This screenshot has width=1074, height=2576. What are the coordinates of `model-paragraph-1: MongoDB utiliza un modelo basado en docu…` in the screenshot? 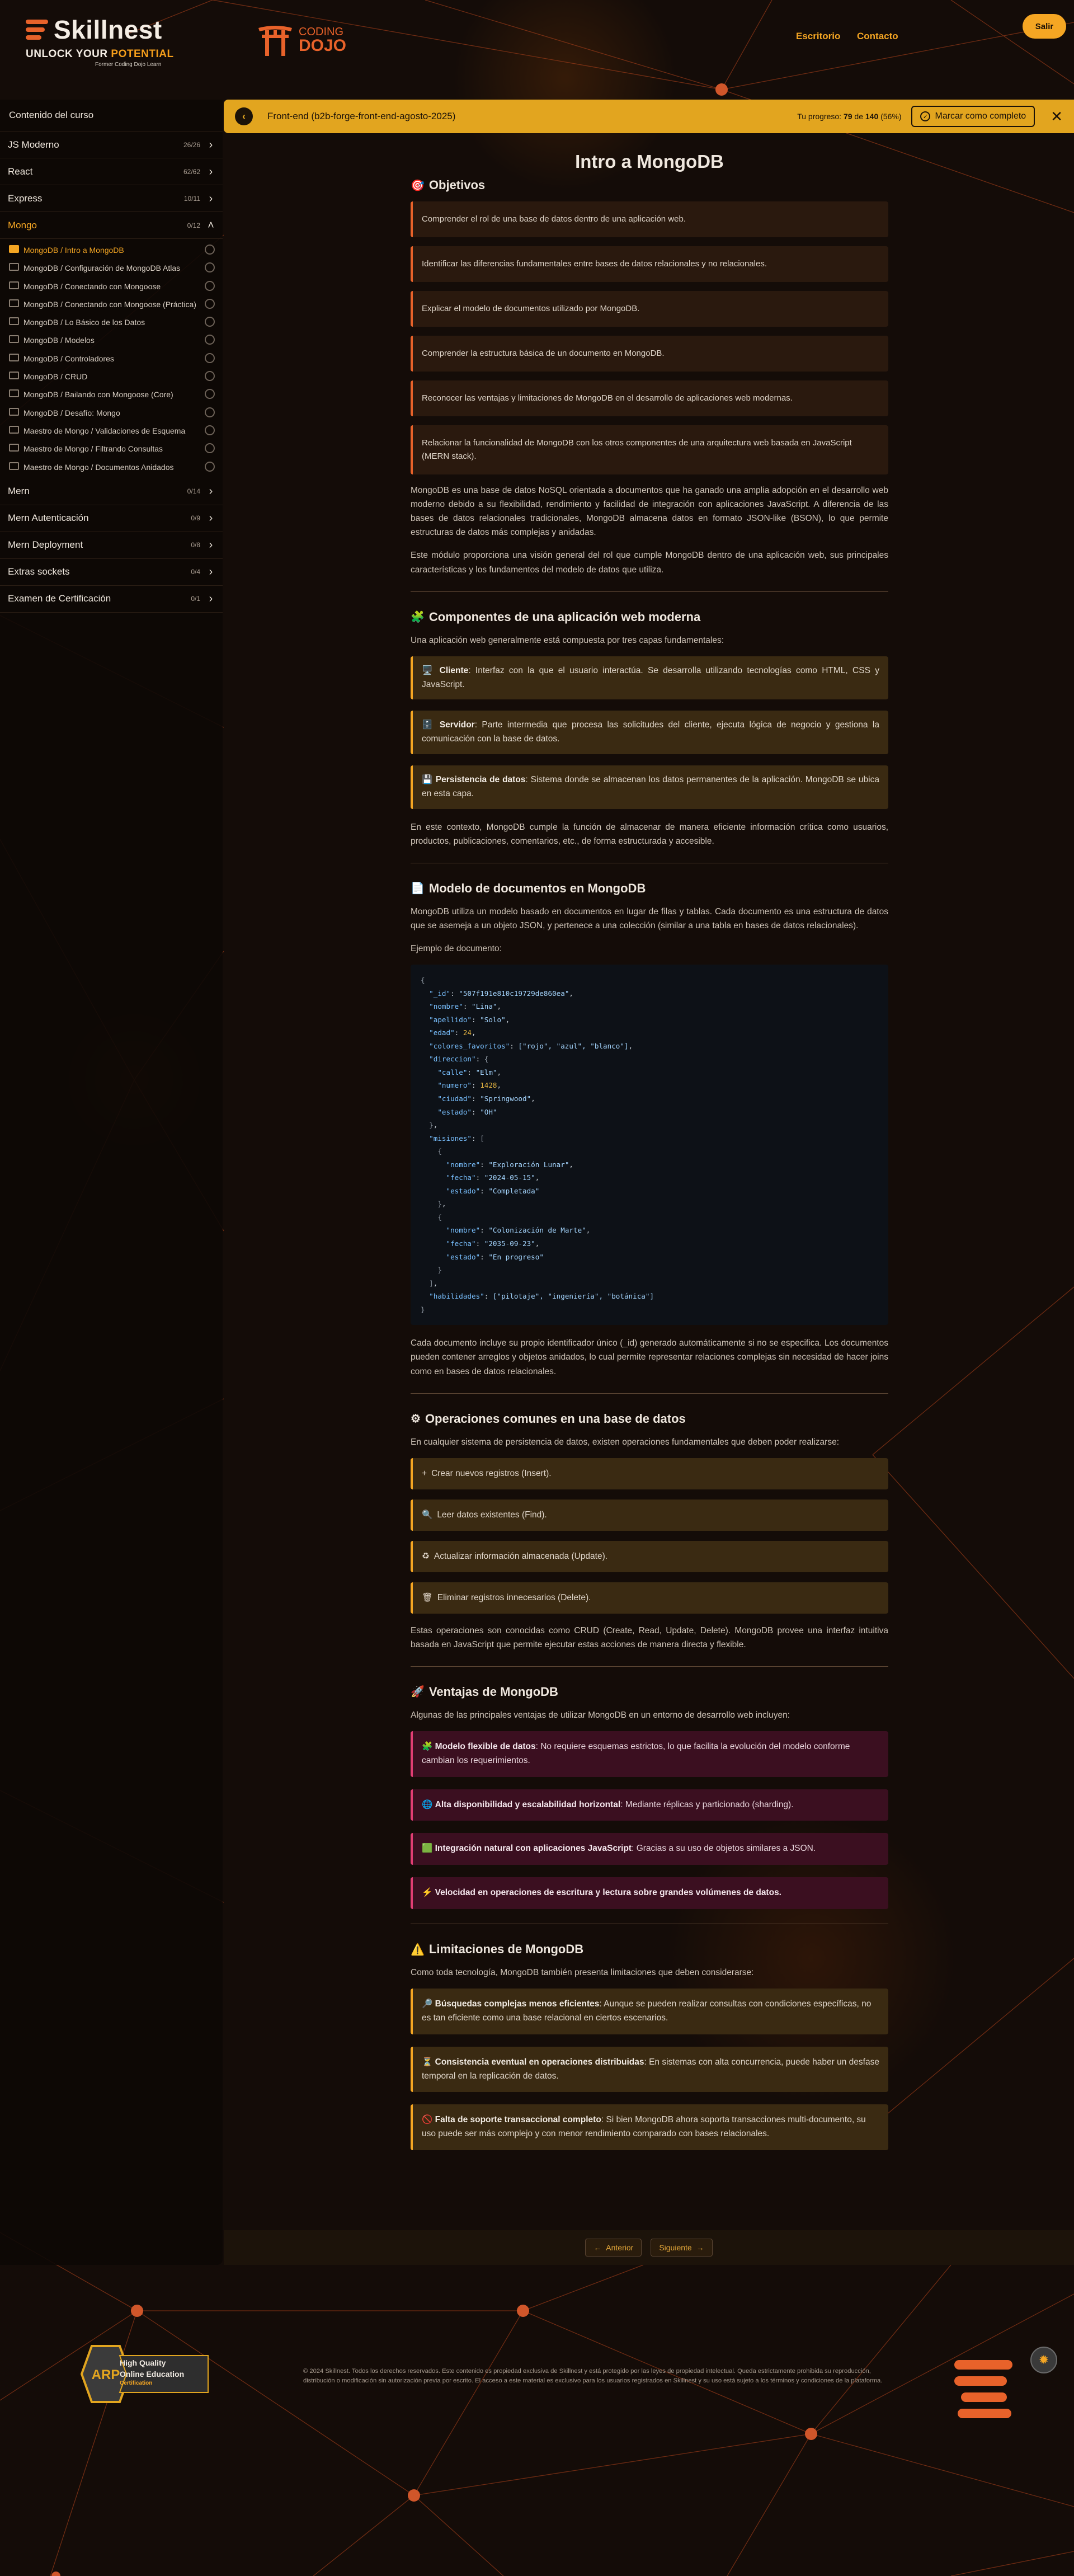 It's located at (649, 918).